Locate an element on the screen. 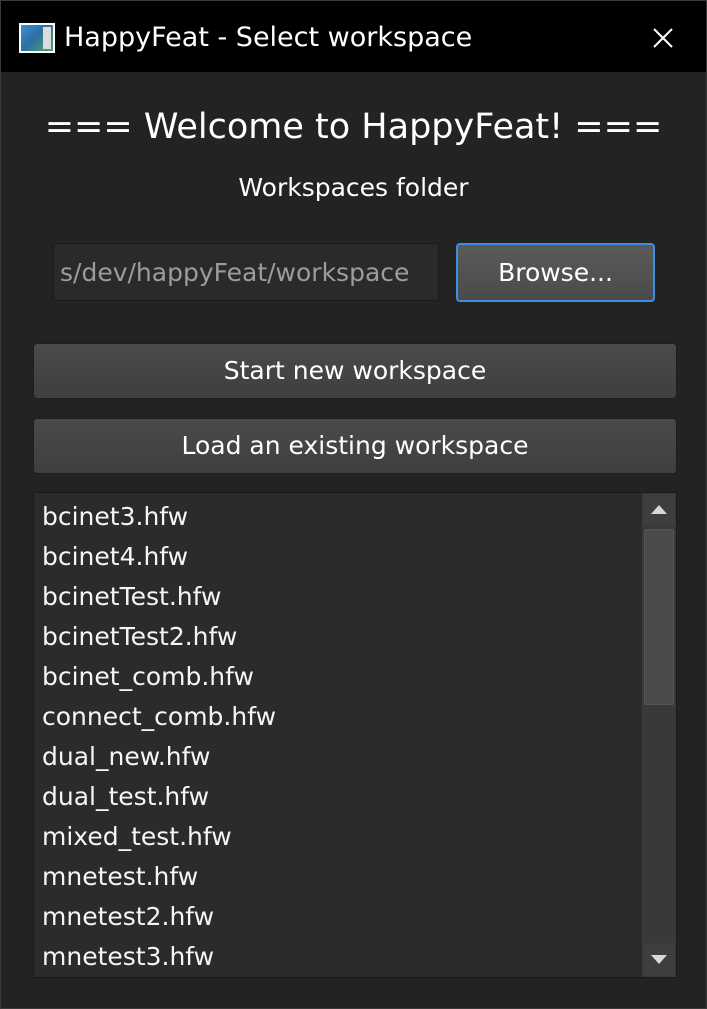  workspaces-folder-label: Workspaces folder is located at coordinates (353, 187).